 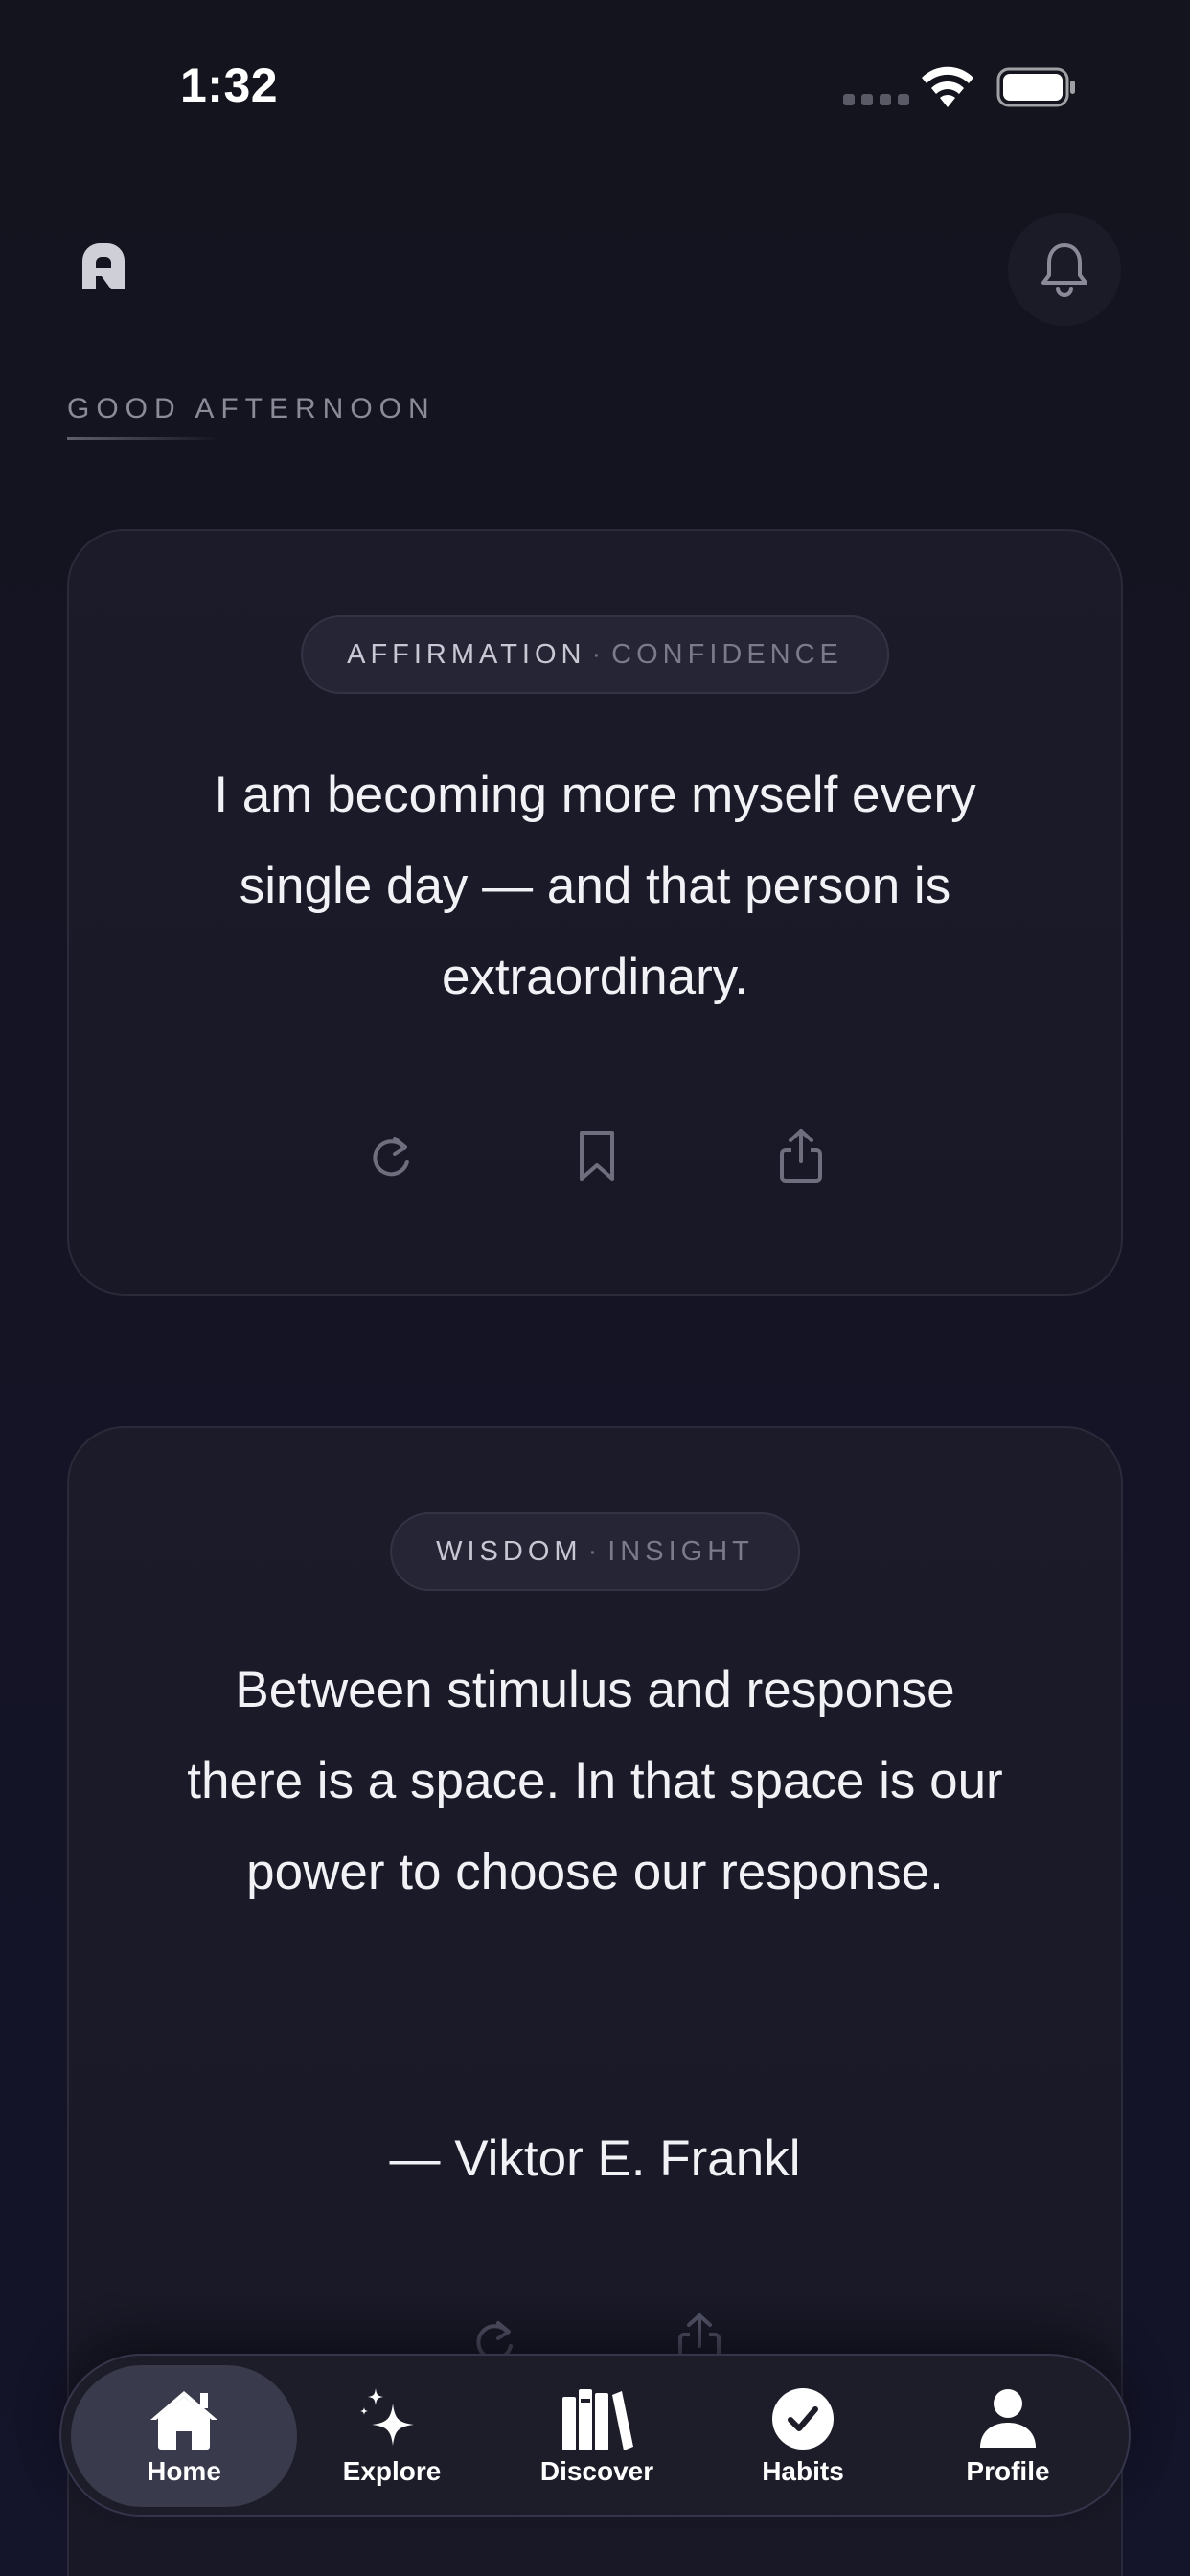 I want to click on tab-label: Home, so click(x=184, y=2471).